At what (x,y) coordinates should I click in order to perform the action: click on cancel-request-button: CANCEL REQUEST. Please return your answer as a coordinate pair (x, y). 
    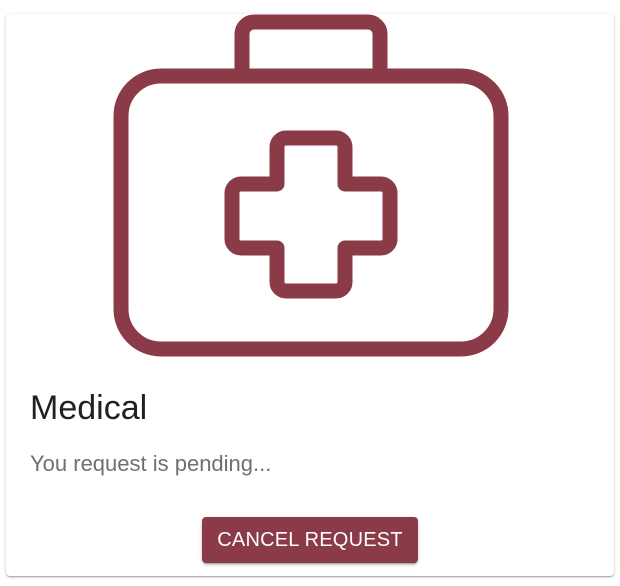
    Looking at the image, I should click on (310, 540).